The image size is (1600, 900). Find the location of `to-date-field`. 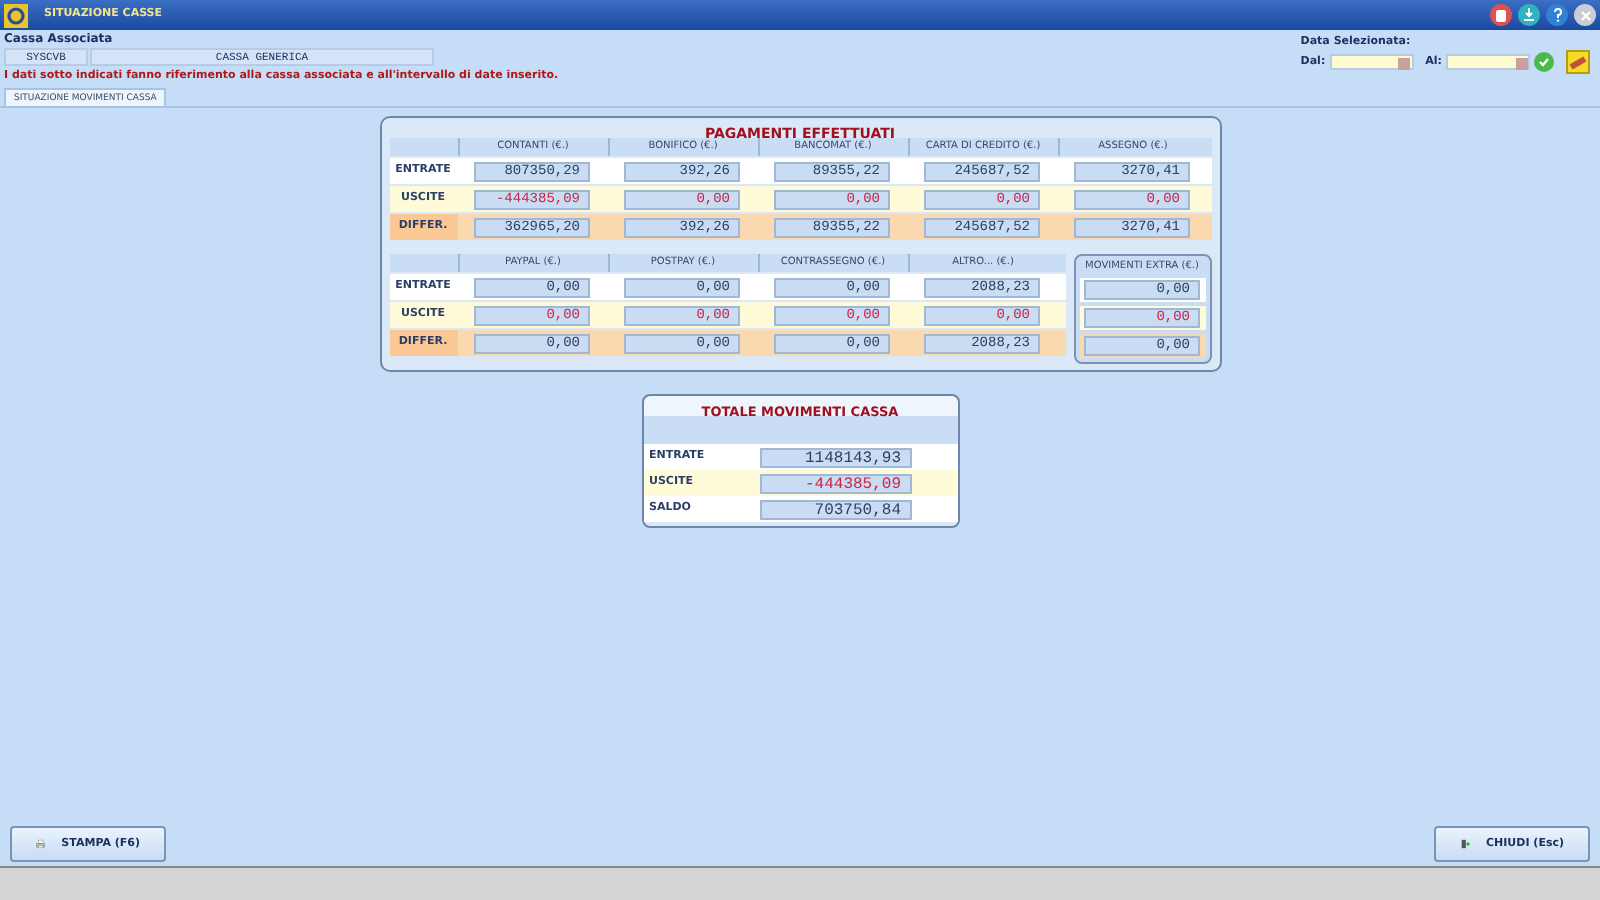

to-date-field is located at coordinates (1488, 62).